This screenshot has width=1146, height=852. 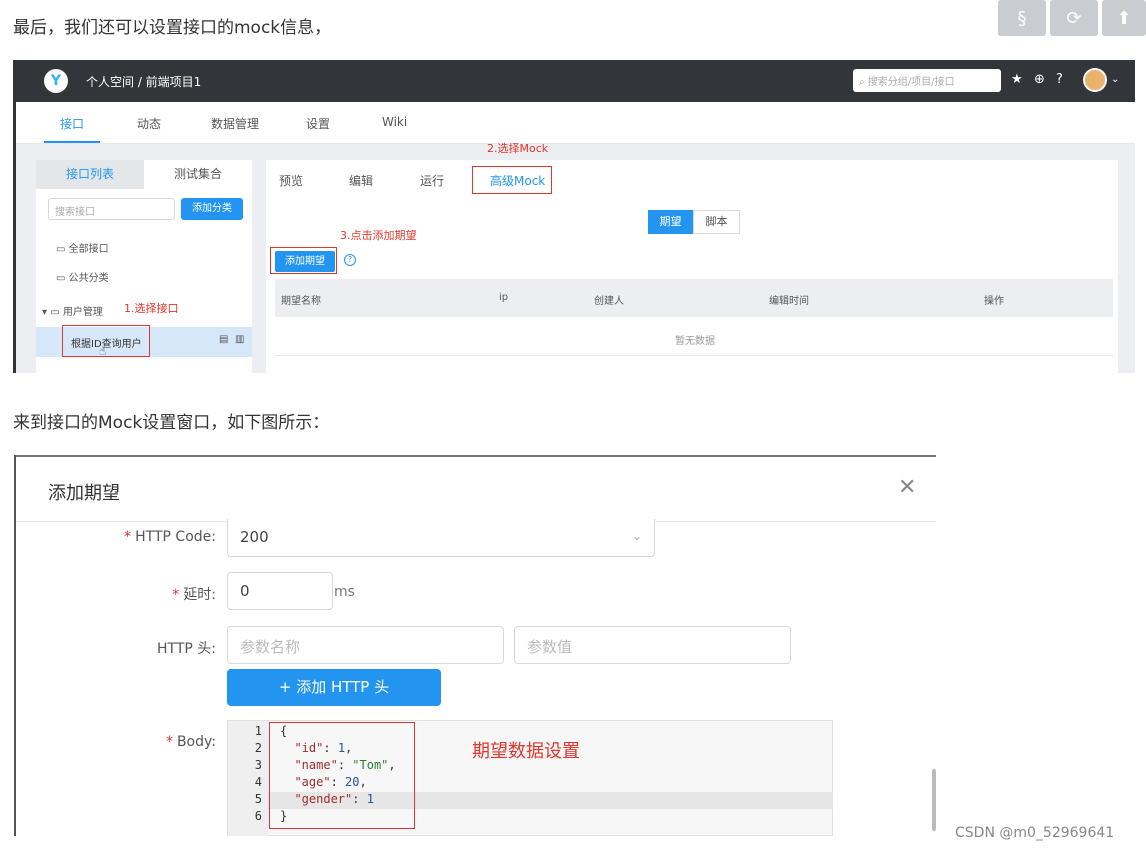 I want to click on add-category-button: 添加分类, so click(x=212, y=209).